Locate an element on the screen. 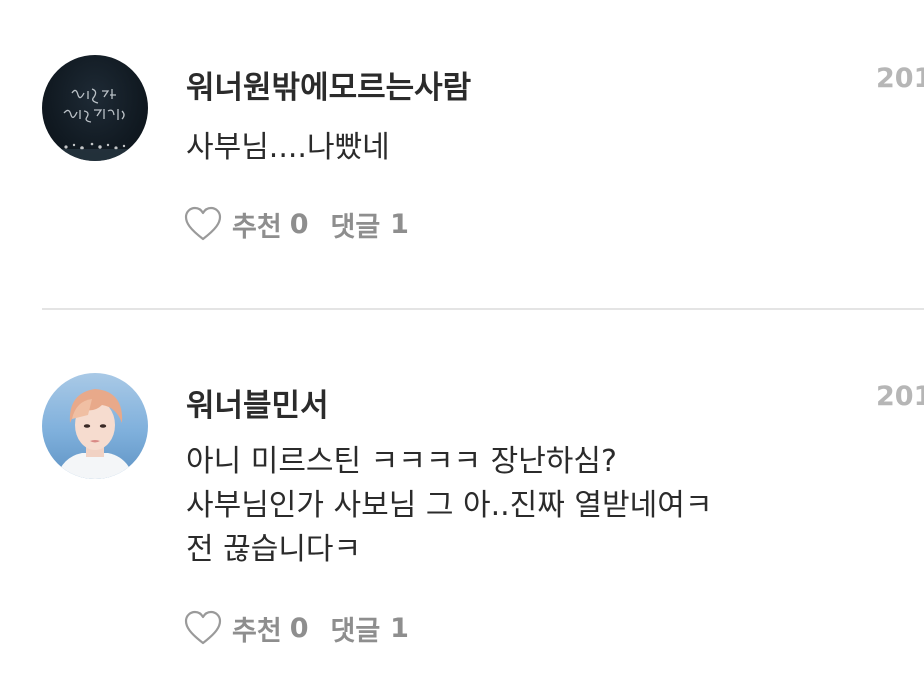 The width and height of the screenshot is (924, 693). username: 워너블민서 is located at coordinates (257, 402).